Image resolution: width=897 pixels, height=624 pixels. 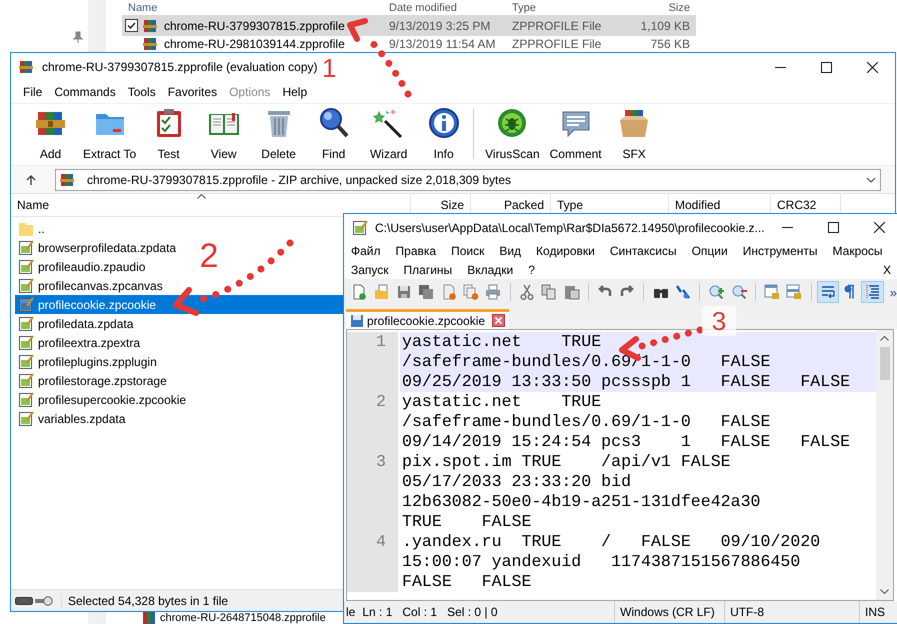 I want to click on document-tab: profilecookie.zpcookie, so click(x=428, y=319).